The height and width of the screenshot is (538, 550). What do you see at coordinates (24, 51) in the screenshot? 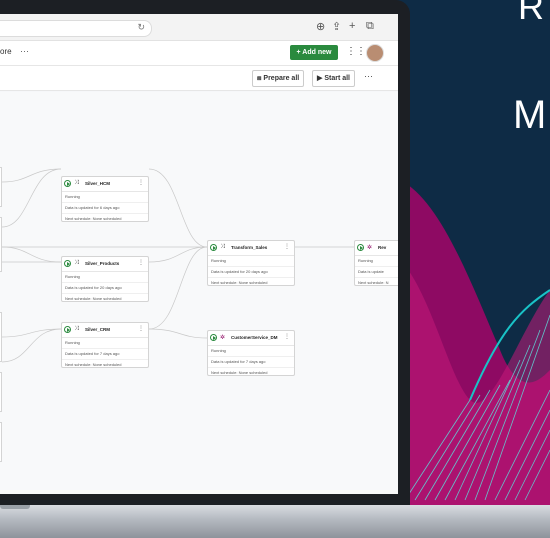
I see `more-options-icon: ···` at bounding box center [24, 51].